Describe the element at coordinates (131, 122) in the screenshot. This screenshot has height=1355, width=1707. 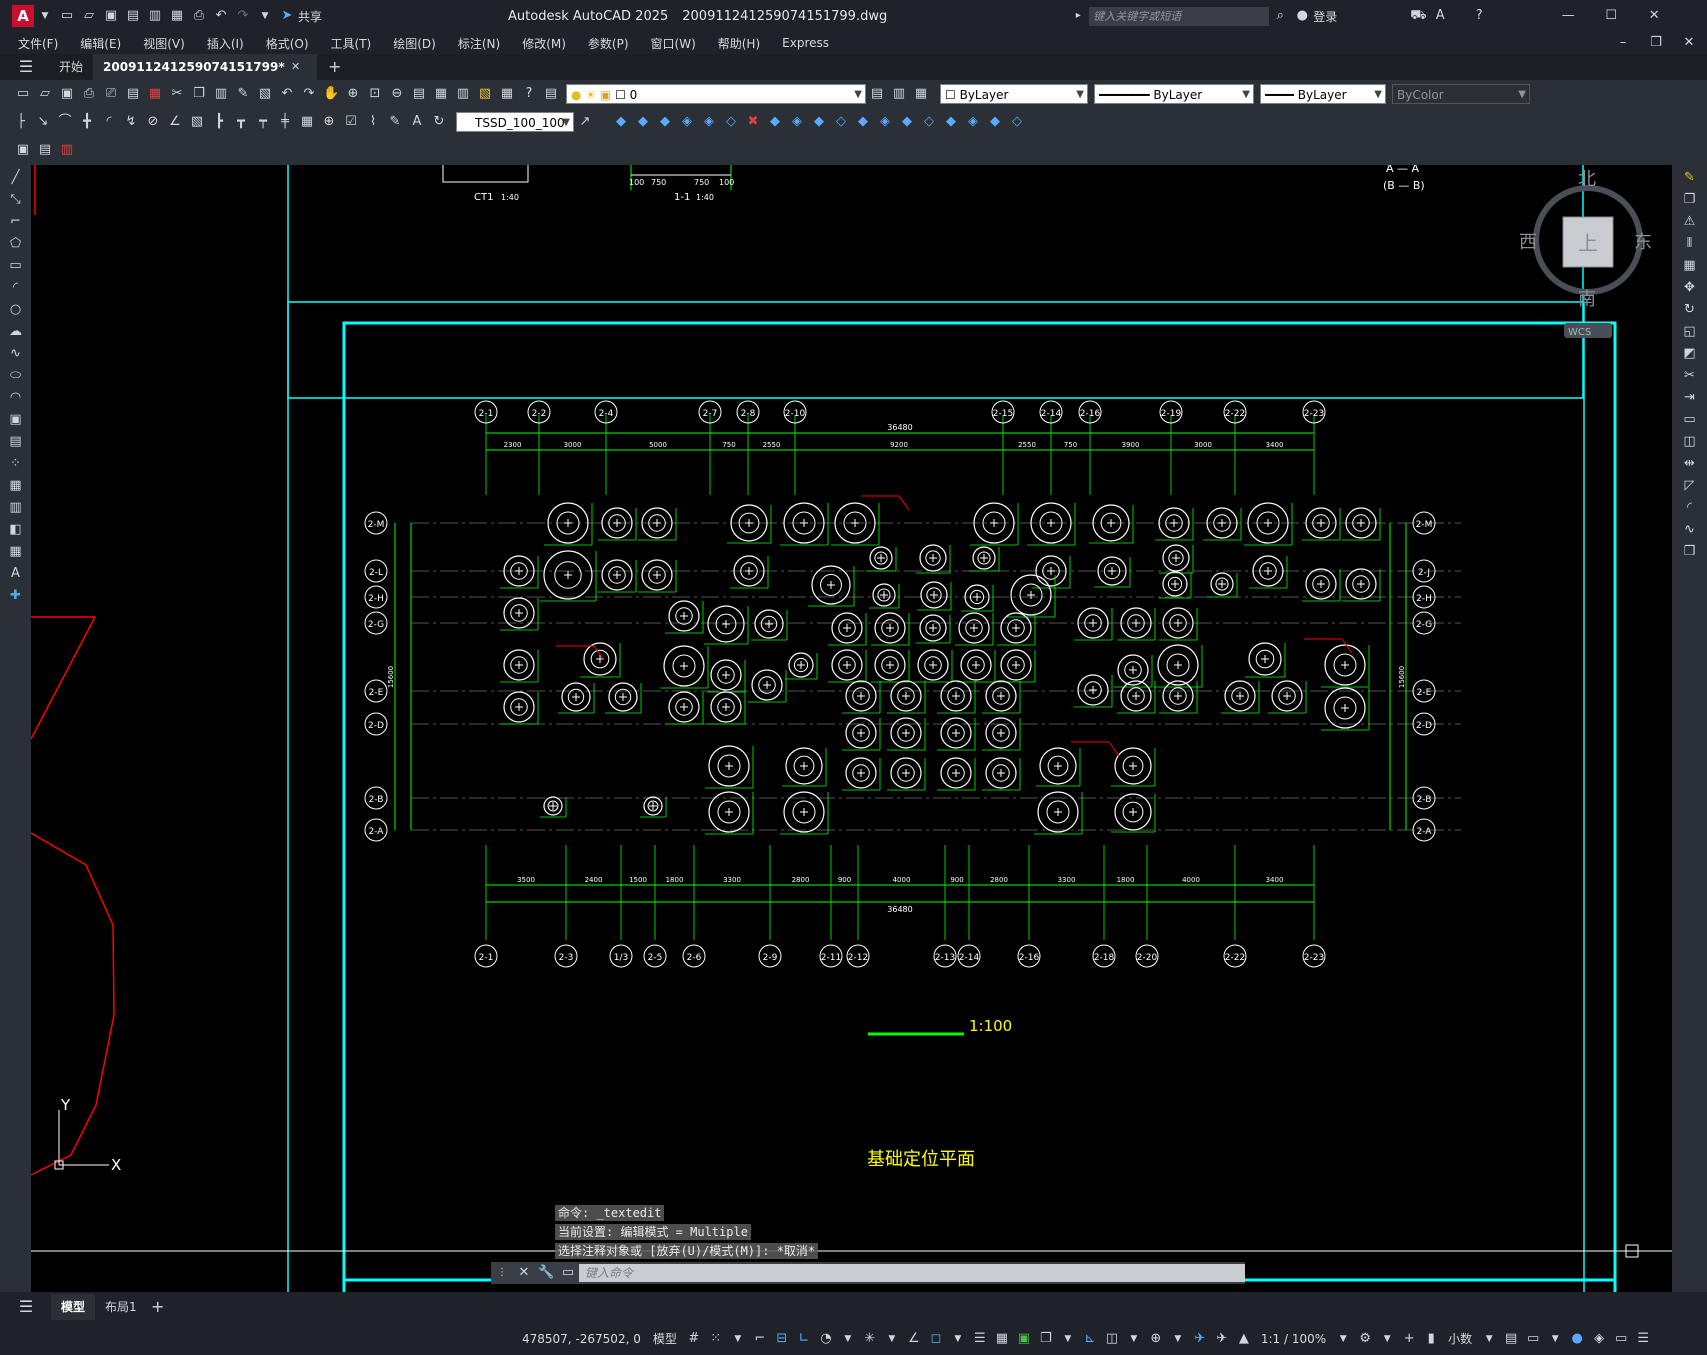
I see `jogged-icon: ↯` at that location.